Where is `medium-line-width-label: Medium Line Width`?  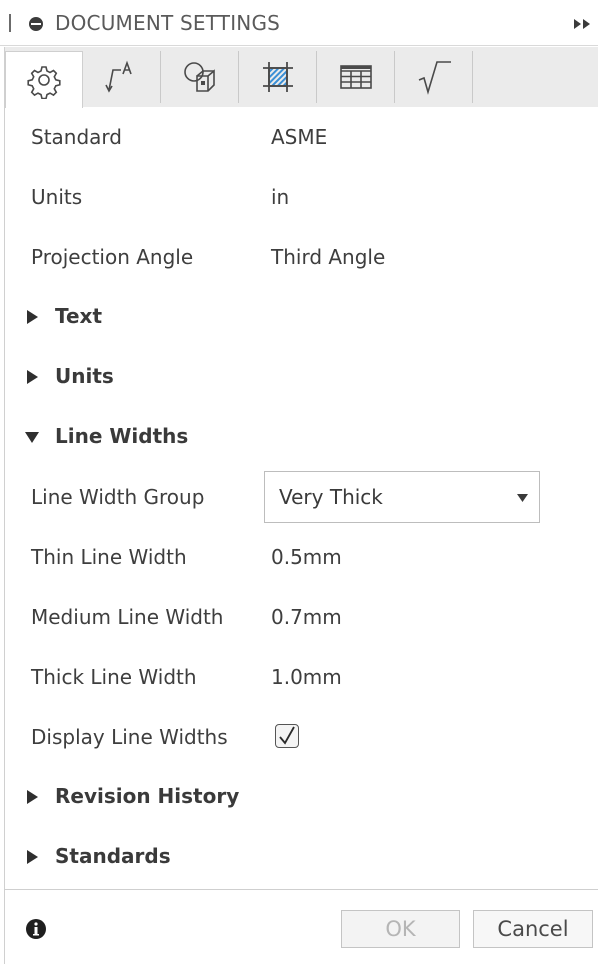
medium-line-width-label: Medium Line Width is located at coordinates (127, 617).